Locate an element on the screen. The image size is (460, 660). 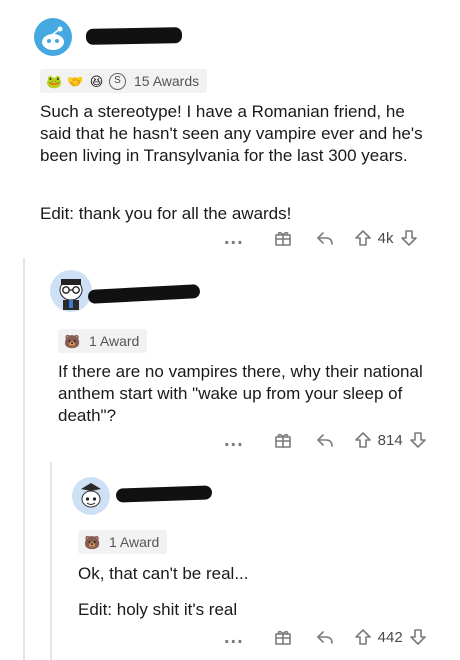
comment-edit: Edit: holy shit it's real is located at coordinates (158, 609).